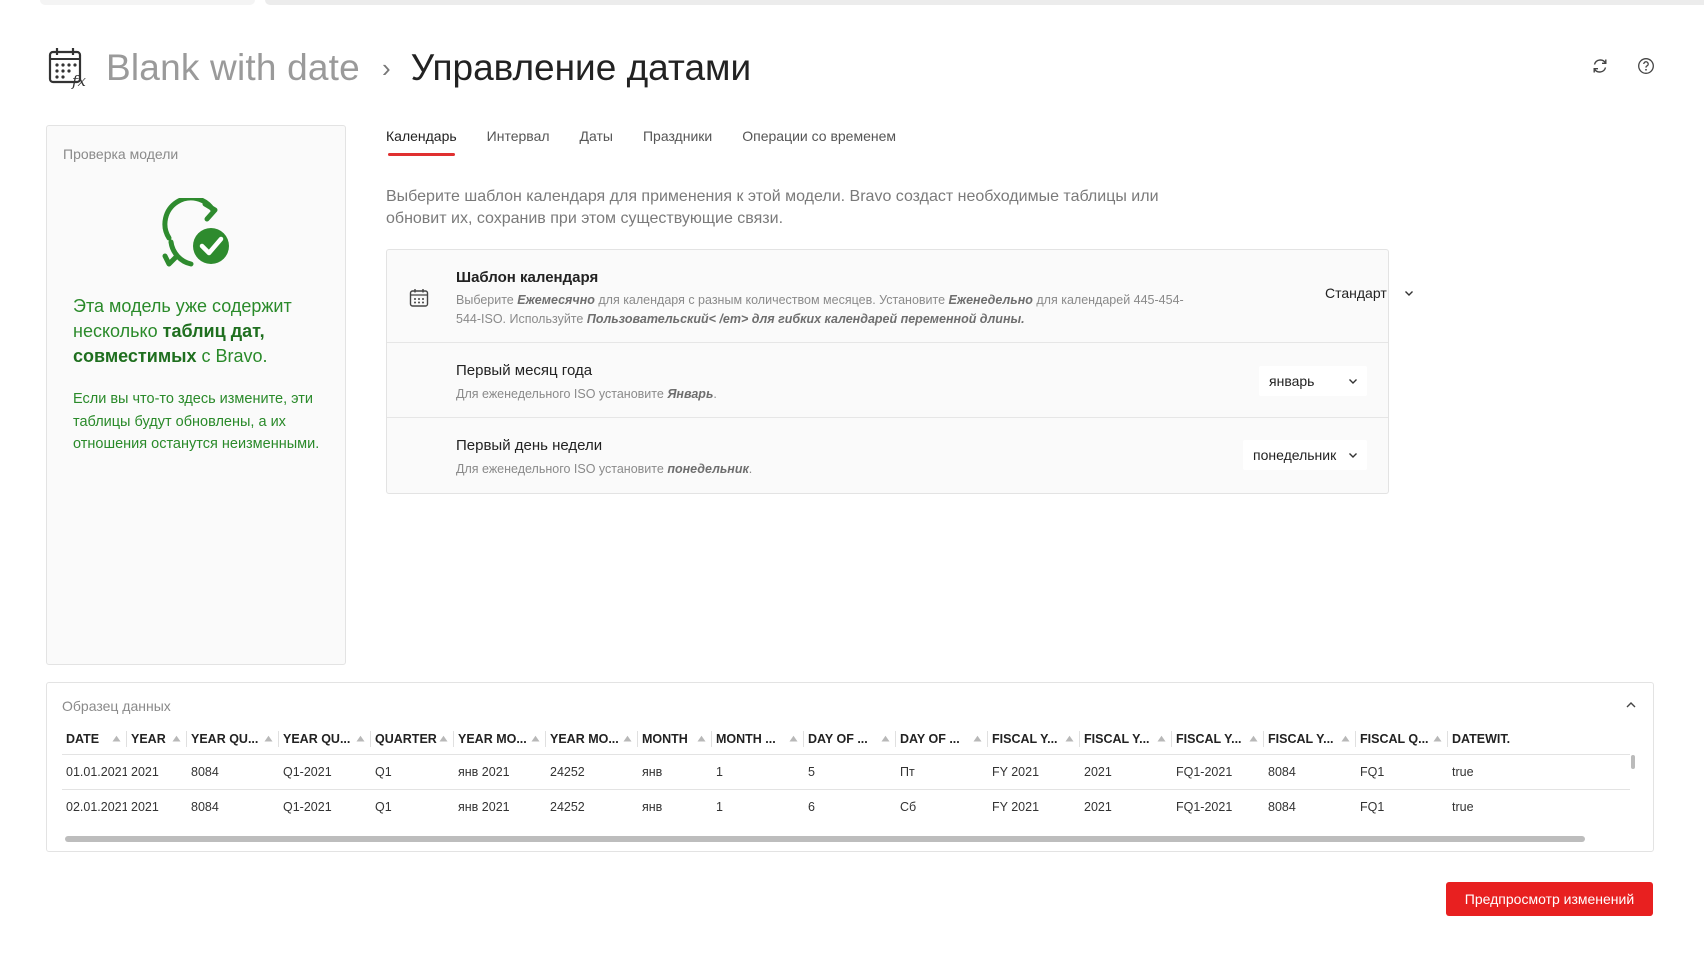  What do you see at coordinates (1463, 772) in the screenshot?
I see `table-cell: true` at bounding box center [1463, 772].